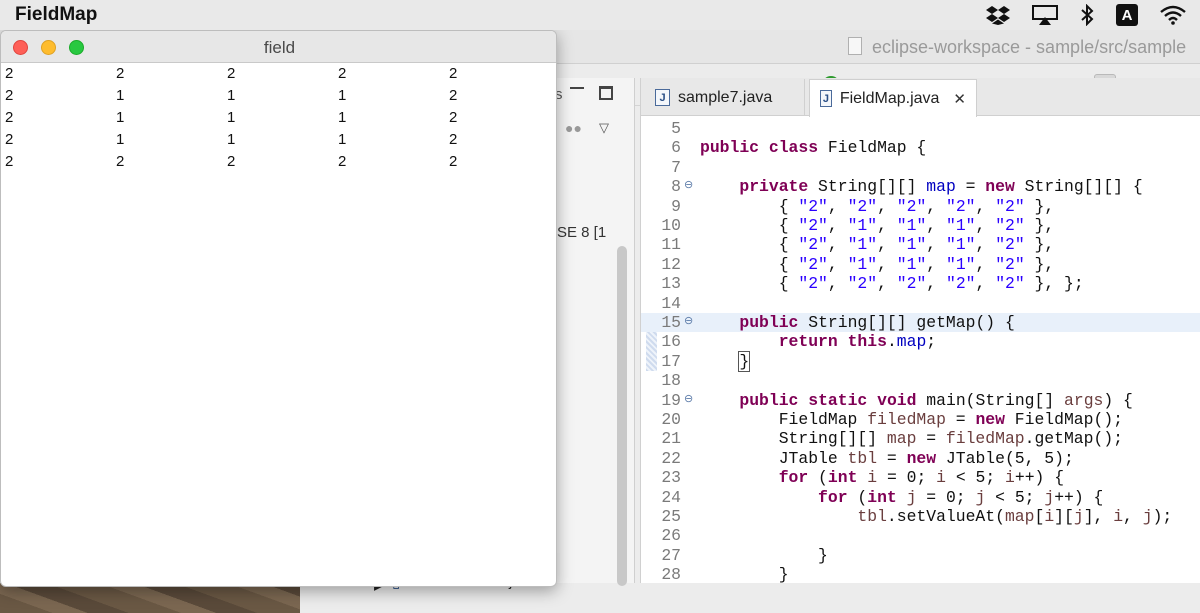  What do you see at coordinates (920, 361) in the screenshot?
I see `code-line: 17 }` at bounding box center [920, 361].